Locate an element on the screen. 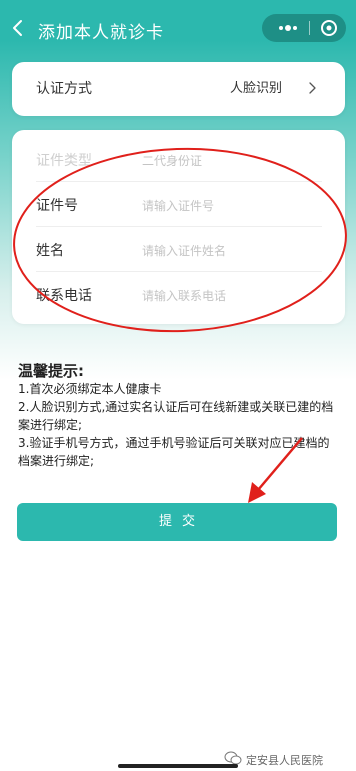 This screenshot has height=771, width=356. auth-method-card: 认证方式 人脸识别 is located at coordinates (178, 89).